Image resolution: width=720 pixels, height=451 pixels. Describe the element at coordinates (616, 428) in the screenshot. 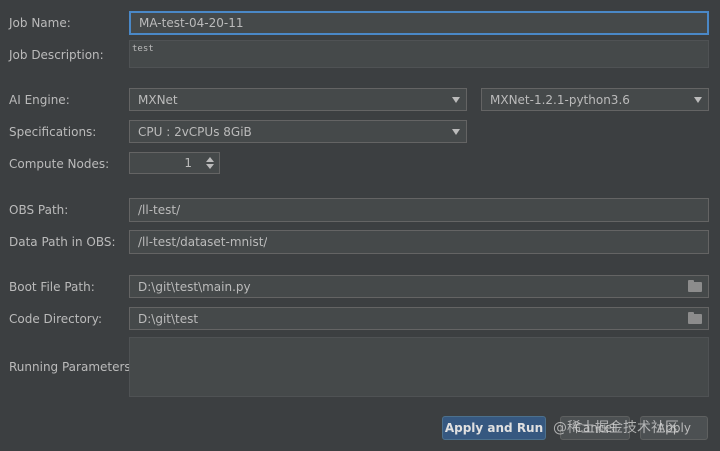

I see `watermark-text: @稀土掘金技术社区` at that location.